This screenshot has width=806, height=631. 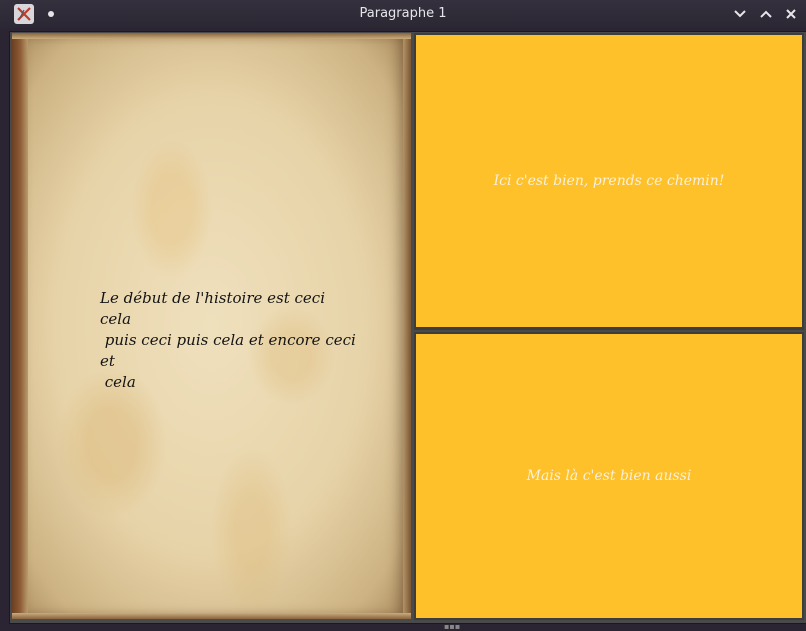 I want to click on choice-label-2: Mais là c'est bien aussi, so click(x=609, y=476).